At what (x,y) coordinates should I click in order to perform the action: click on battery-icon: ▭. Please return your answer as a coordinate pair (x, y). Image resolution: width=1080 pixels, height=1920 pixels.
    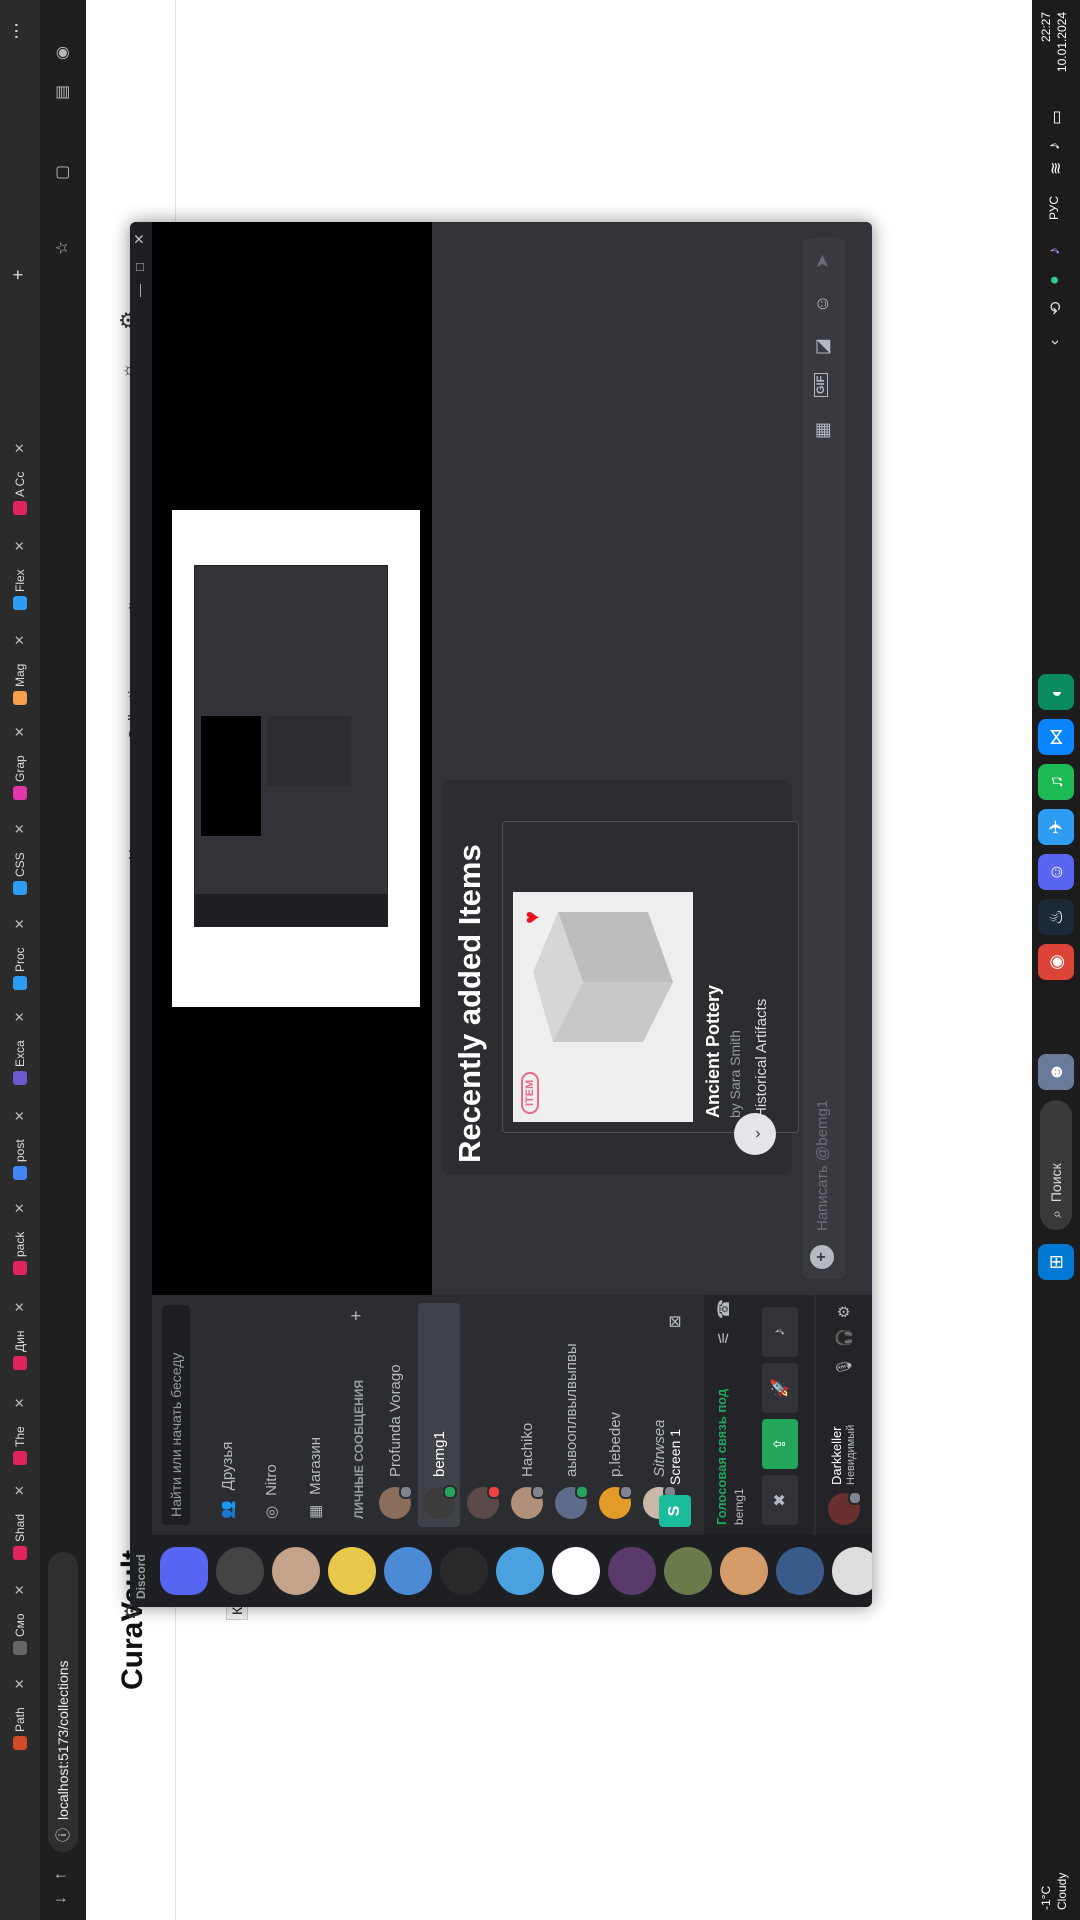
    Looking at the image, I should click on (1056, 117).